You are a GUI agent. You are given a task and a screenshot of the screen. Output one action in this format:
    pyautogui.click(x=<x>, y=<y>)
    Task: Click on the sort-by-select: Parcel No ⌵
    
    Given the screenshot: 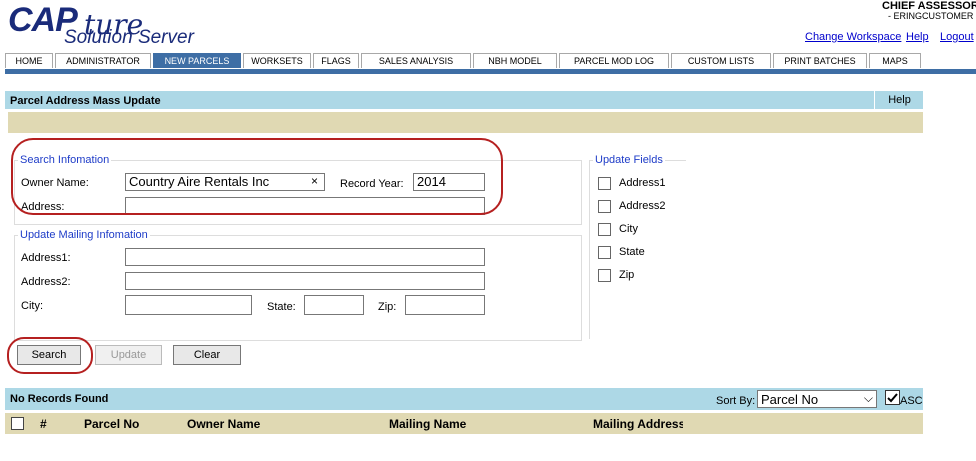 What is the action you would take?
    pyautogui.click(x=817, y=399)
    